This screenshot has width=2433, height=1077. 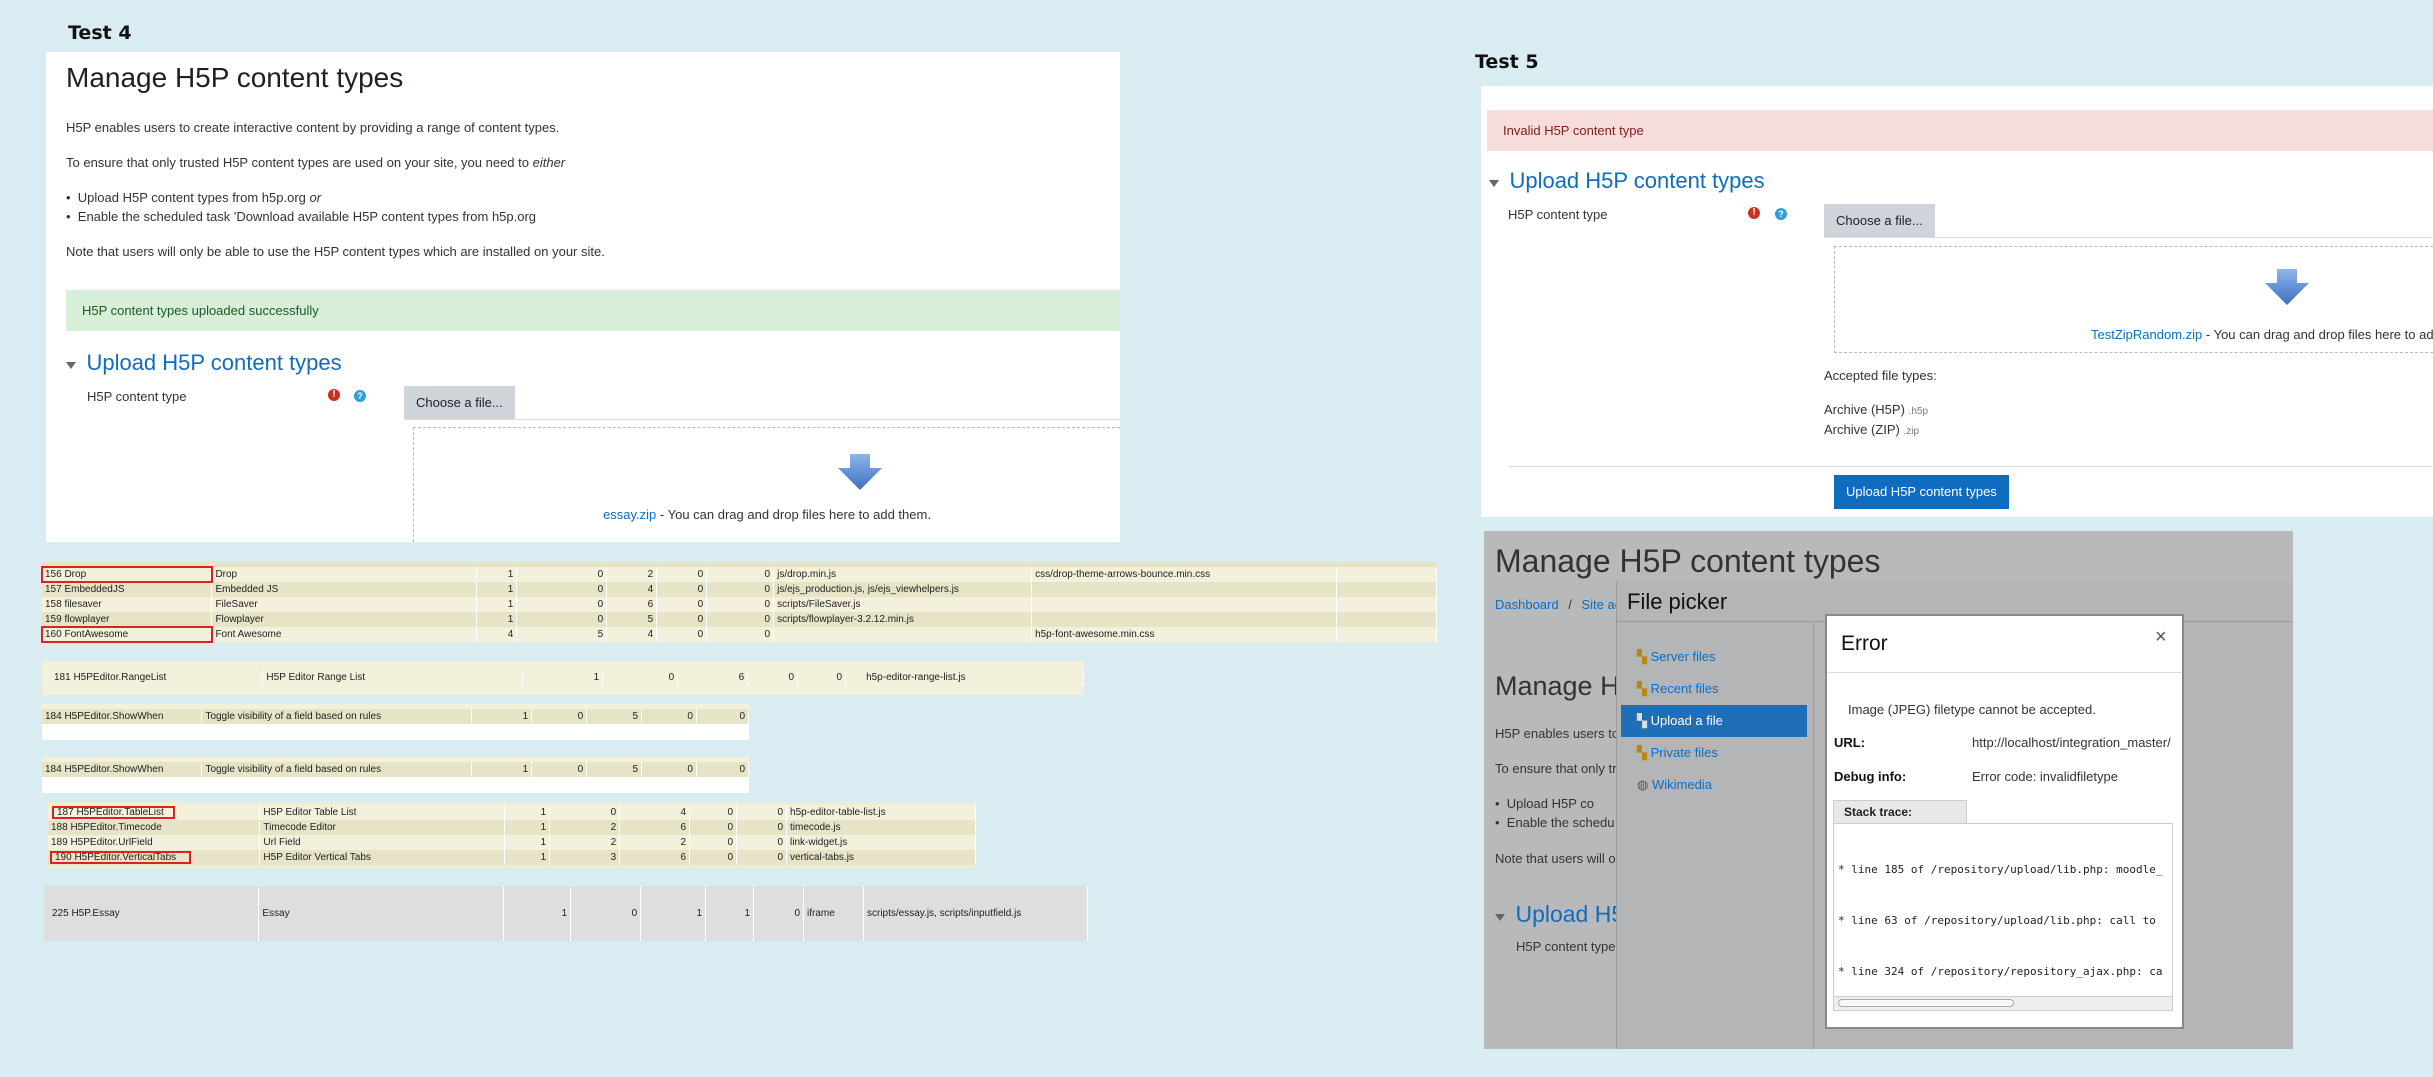 What do you see at coordinates (1714, 753) in the screenshot?
I see `sidebar-item-private-files: ▚ Private files` at bounding box center [1714, 753].